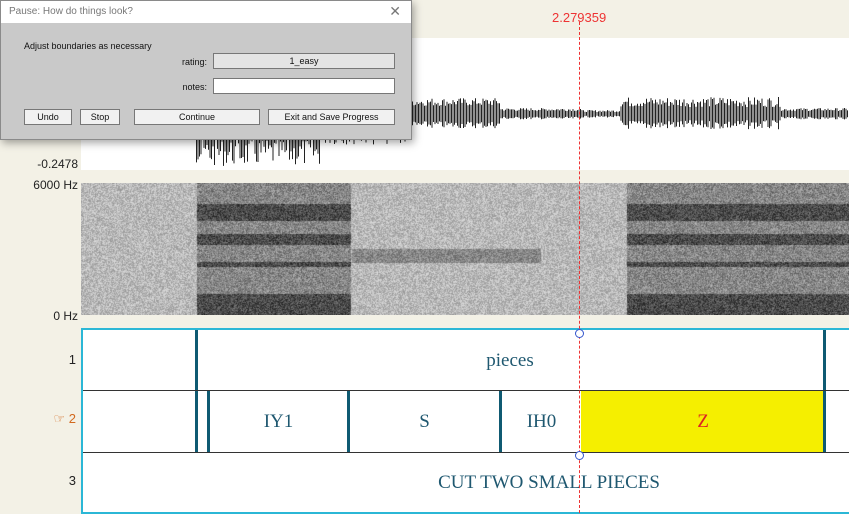 Image resolution: width=849 pixels, height=514 pixels. What do you see at coordinates (55, 185) in the screenshot?
I see `spectrogram-fmax-label: 6000 Hz` at bounding box center [55, 185].